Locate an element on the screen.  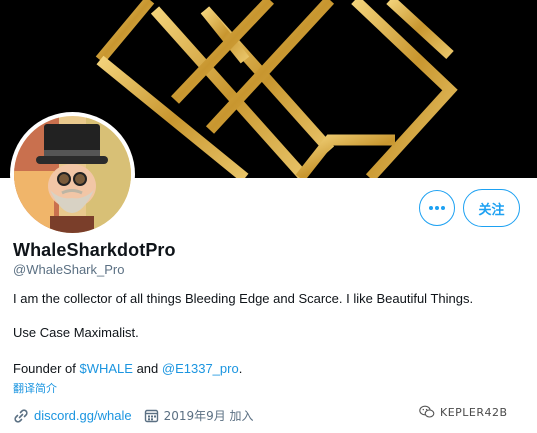
bio-line-3: Founder of $WHALE and @E1337_pro. is located at coordinates (127, 368).